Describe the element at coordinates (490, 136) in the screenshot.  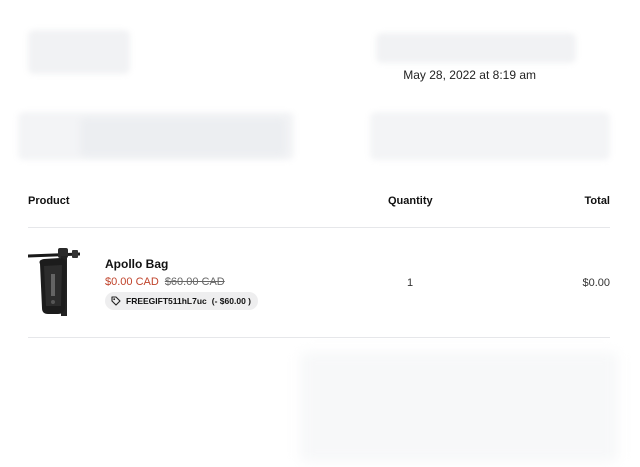
I see `blurred-shipping-info` at that location.